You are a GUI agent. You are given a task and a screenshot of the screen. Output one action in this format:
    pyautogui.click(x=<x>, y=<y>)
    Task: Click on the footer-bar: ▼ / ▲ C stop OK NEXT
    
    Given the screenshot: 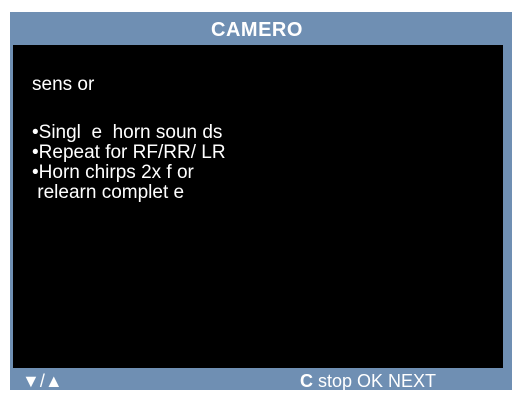 What is the action you would take?
    pyautogui.click(x=257, y=379)
    